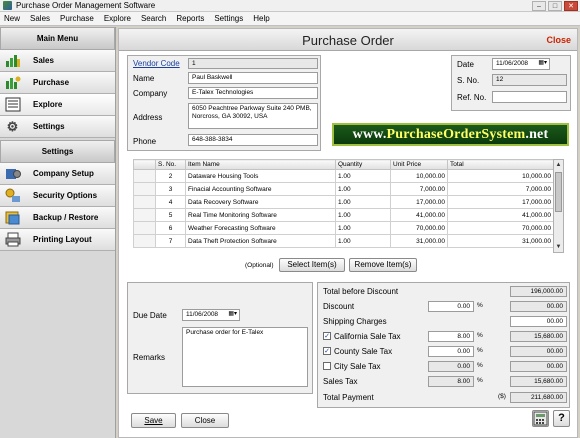 The image size is (580, 438). I want to click on remarks-field: Purchase order for E-Talex, so click(245, 357).